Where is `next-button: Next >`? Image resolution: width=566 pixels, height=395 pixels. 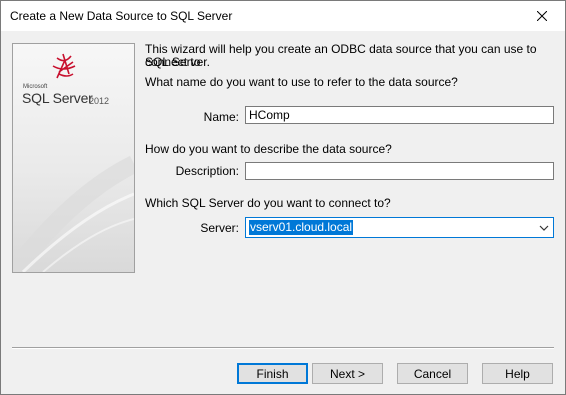
next-button: Next > is located at coordinates (347, 373).